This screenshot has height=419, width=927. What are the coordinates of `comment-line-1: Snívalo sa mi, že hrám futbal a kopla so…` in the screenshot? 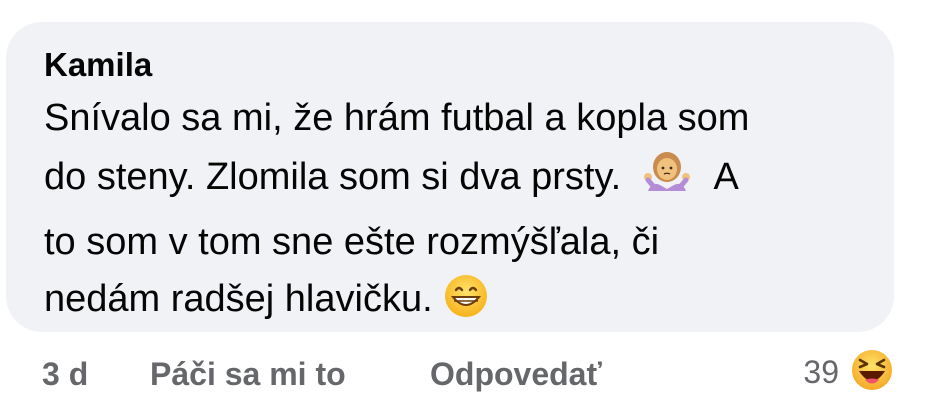 It's located at (397, 118).